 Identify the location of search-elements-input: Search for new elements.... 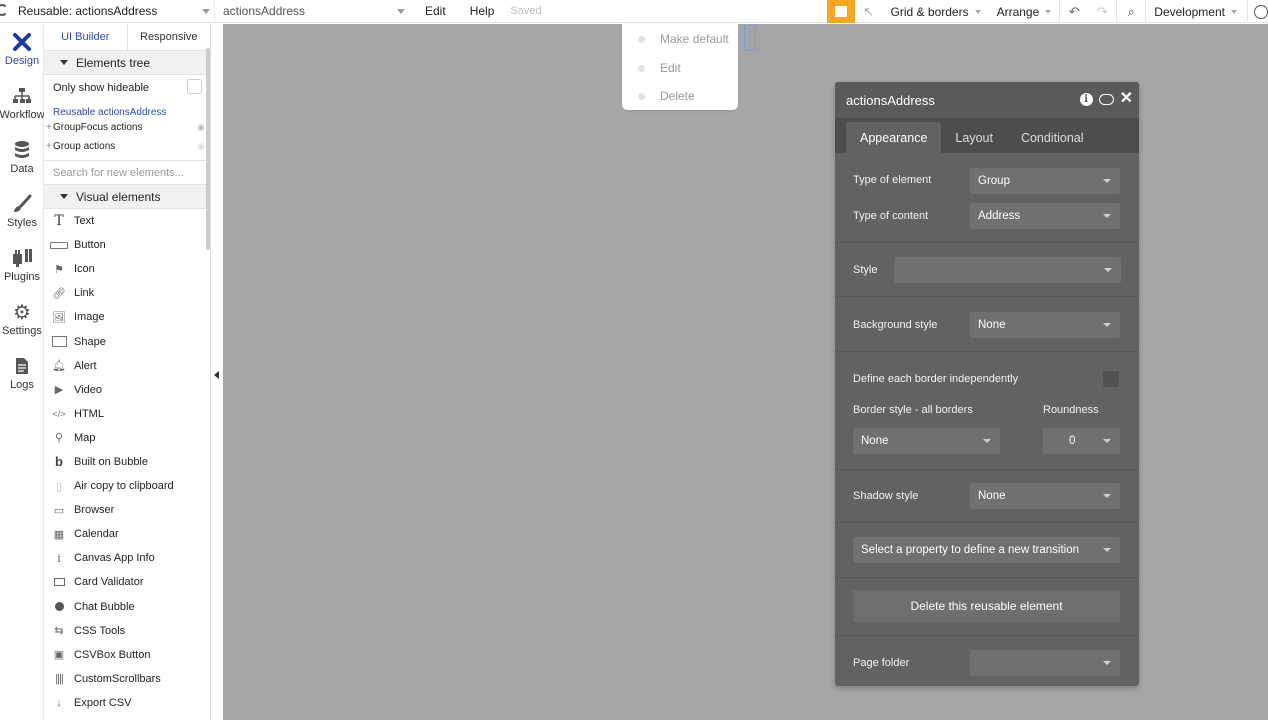
(127, 172).